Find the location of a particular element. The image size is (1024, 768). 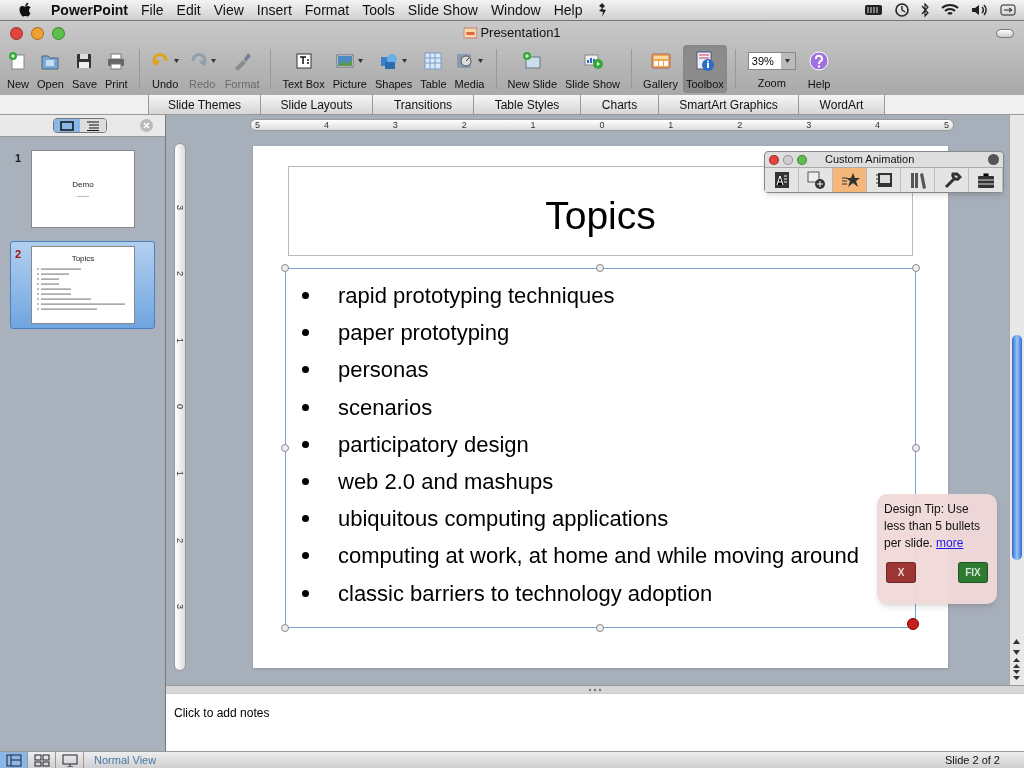

slide-show-icon is located at coordinates (592, 61).